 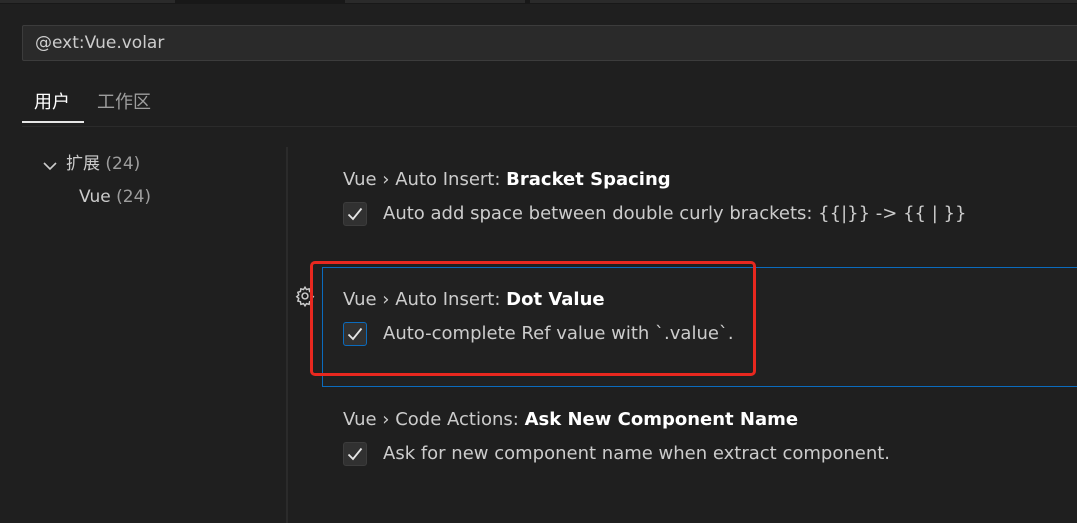 What do you see at coordinates (434, 419) in the screenshot?
I see `setting-category: Vue › Code Actions:` at bounding box center [434, 419].